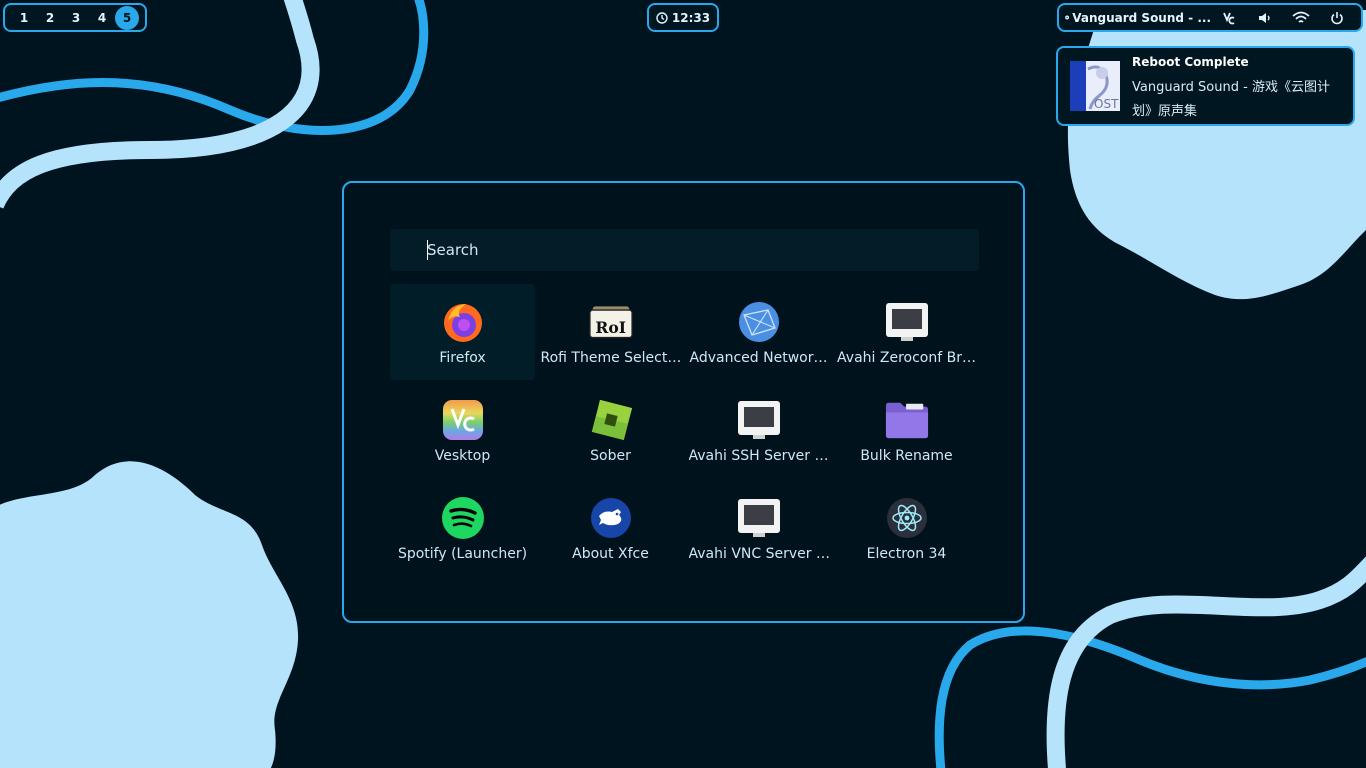 This screenshot has width=1366, height=768. Describe the element at coordinates (907, 322) in the screenshot. I see `avahi-zeroconf-icon` at that location.